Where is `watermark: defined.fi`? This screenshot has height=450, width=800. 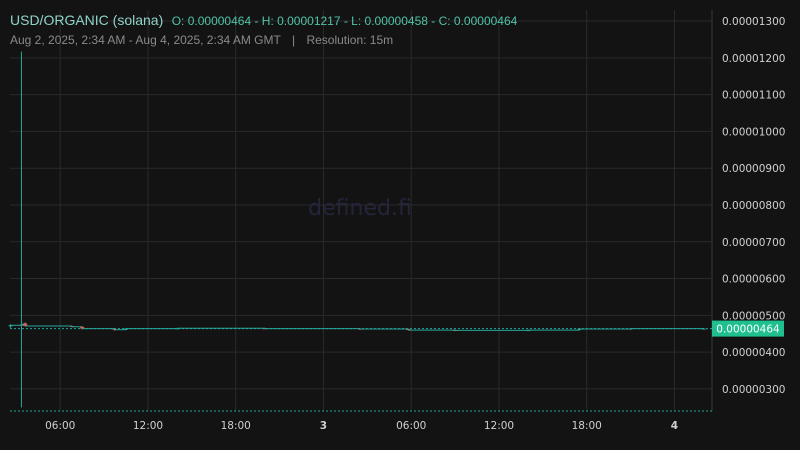
watermark: defined.fi is located at coordinates (360, 208).